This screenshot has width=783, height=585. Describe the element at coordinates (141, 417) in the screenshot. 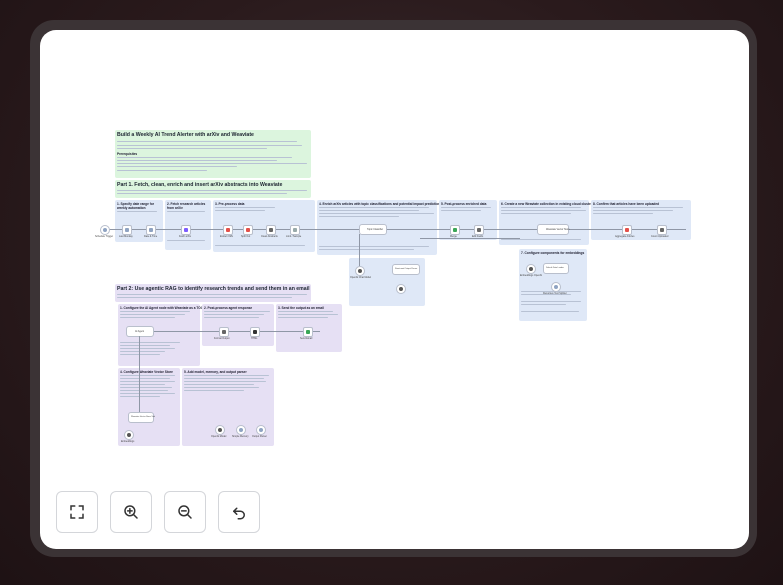

I see `weaviate-tool-node: Weaviate Vector Store Tool` at that location.